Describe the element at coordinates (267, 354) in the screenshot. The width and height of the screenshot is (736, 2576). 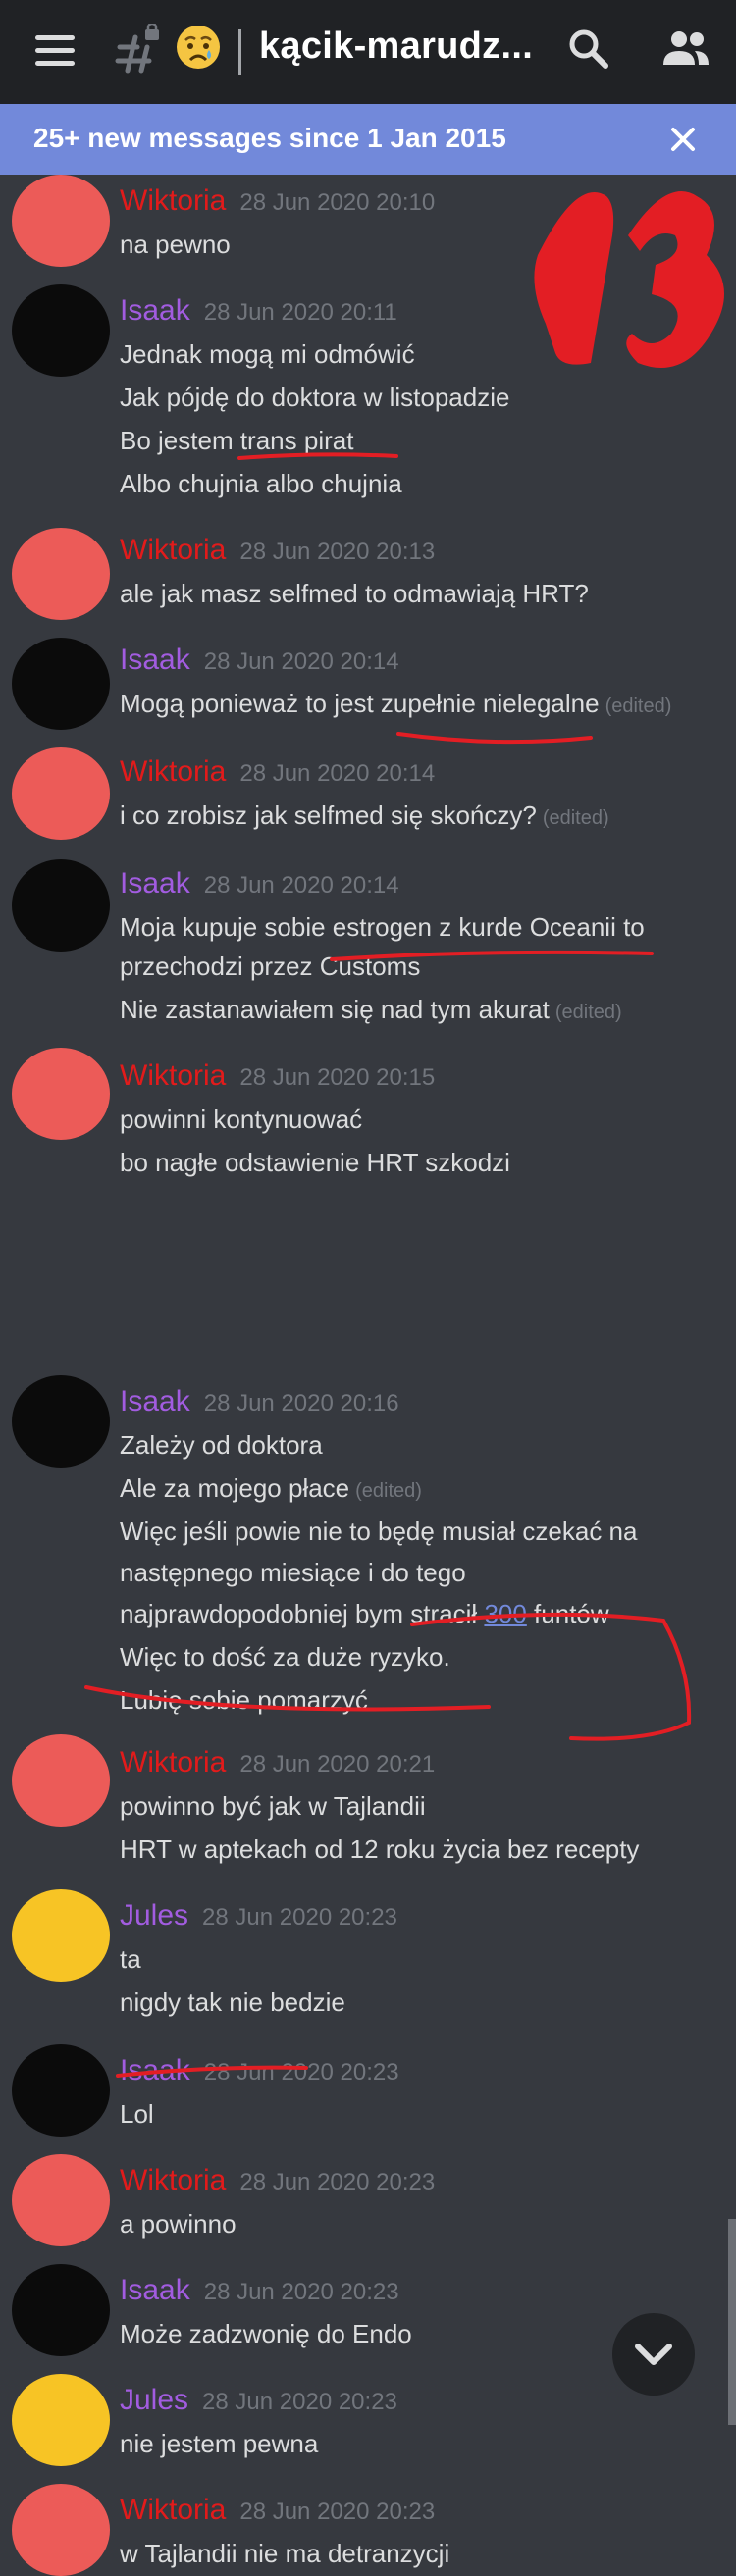
I see `message-line: Jednak mogą mi odmówić` at that location.